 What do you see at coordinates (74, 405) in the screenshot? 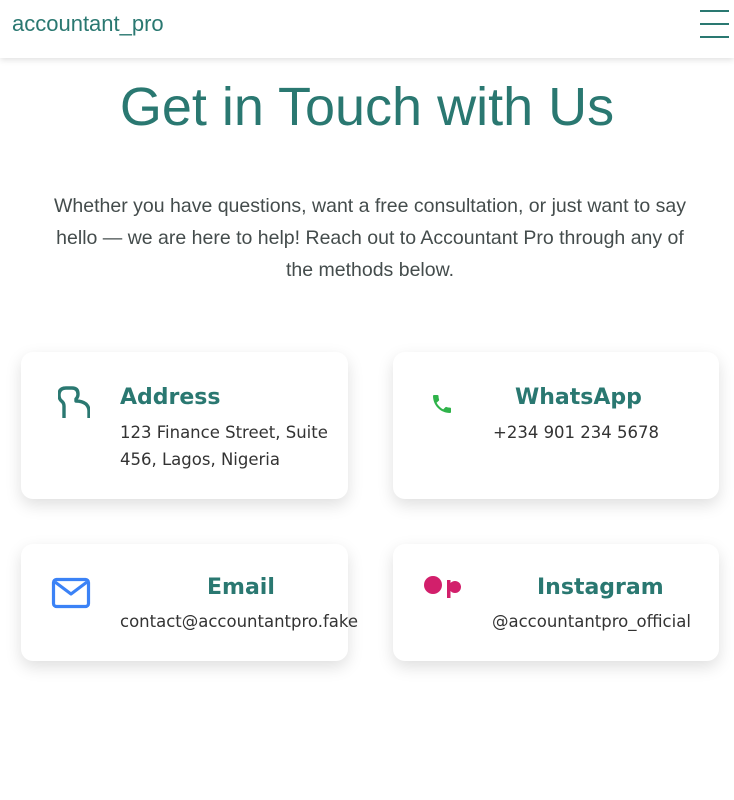
I see `location-icon` at bounding box center [74, 405].